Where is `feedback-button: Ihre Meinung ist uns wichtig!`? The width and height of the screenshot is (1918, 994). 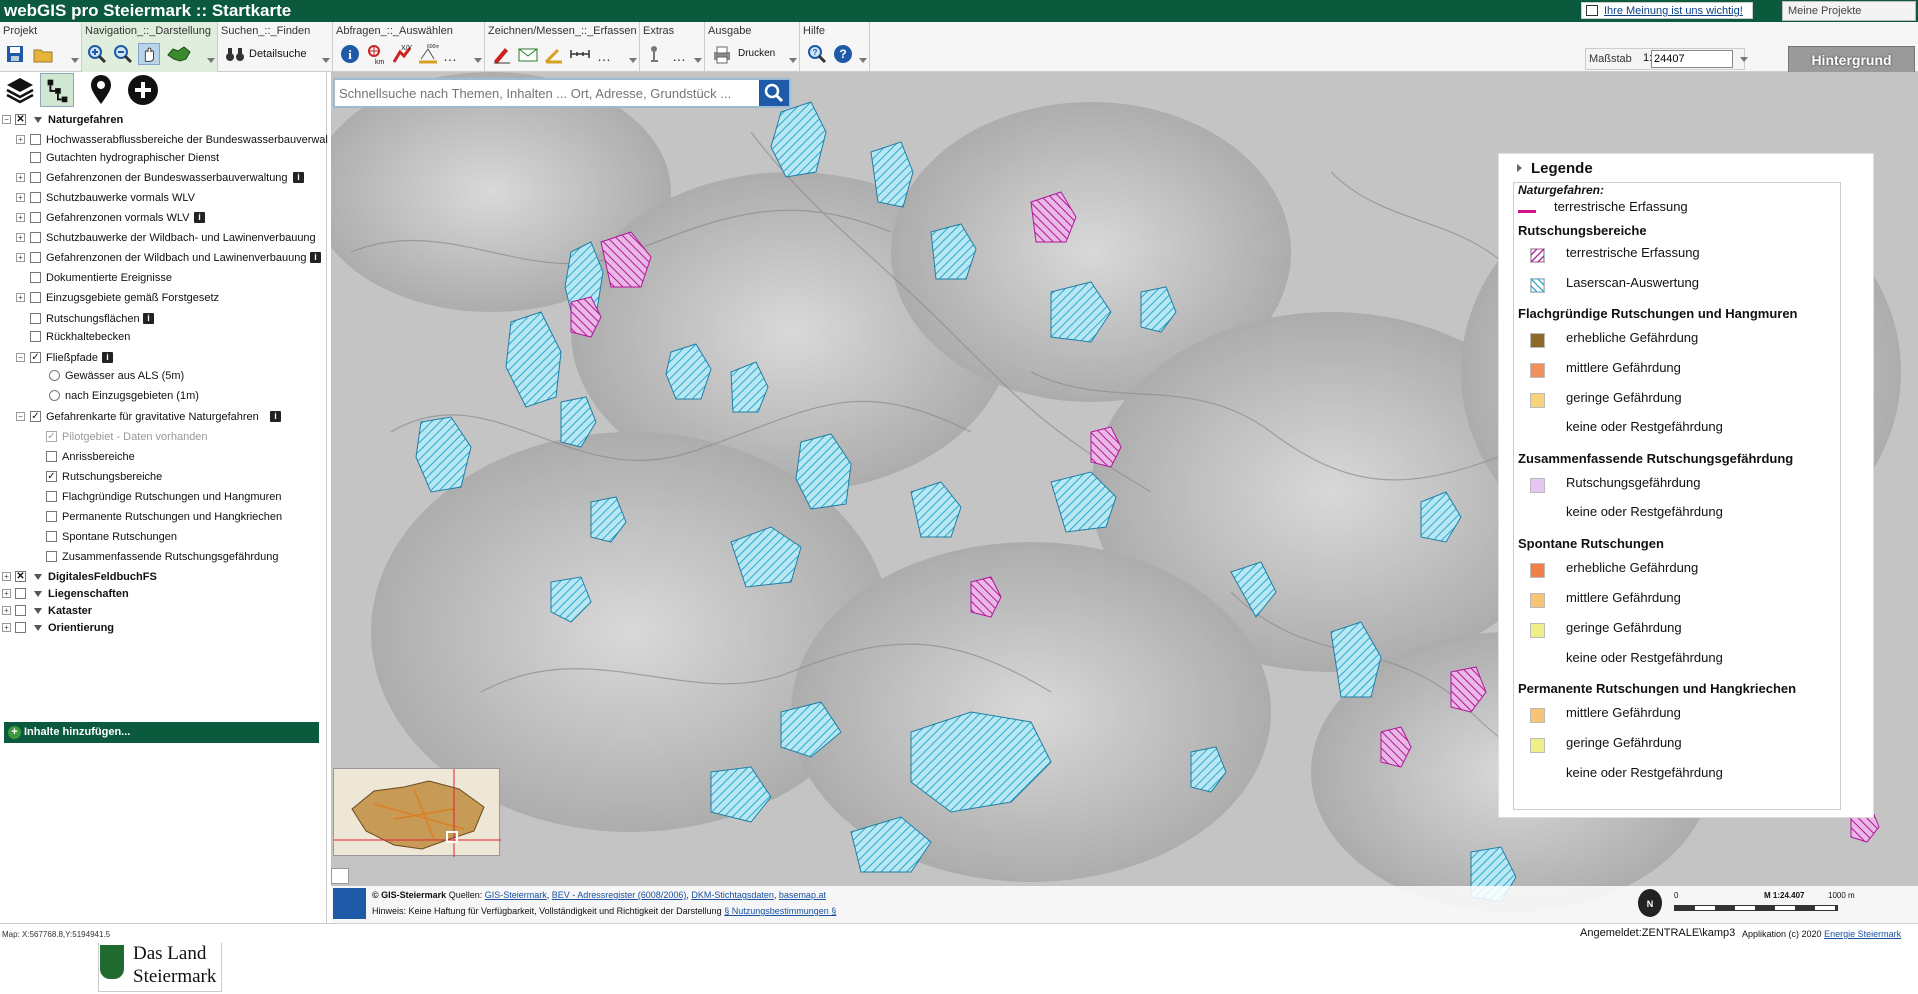
feedback-button: Ihre Meinung ist uns wichtig! is located at coordinates (1667, 10).